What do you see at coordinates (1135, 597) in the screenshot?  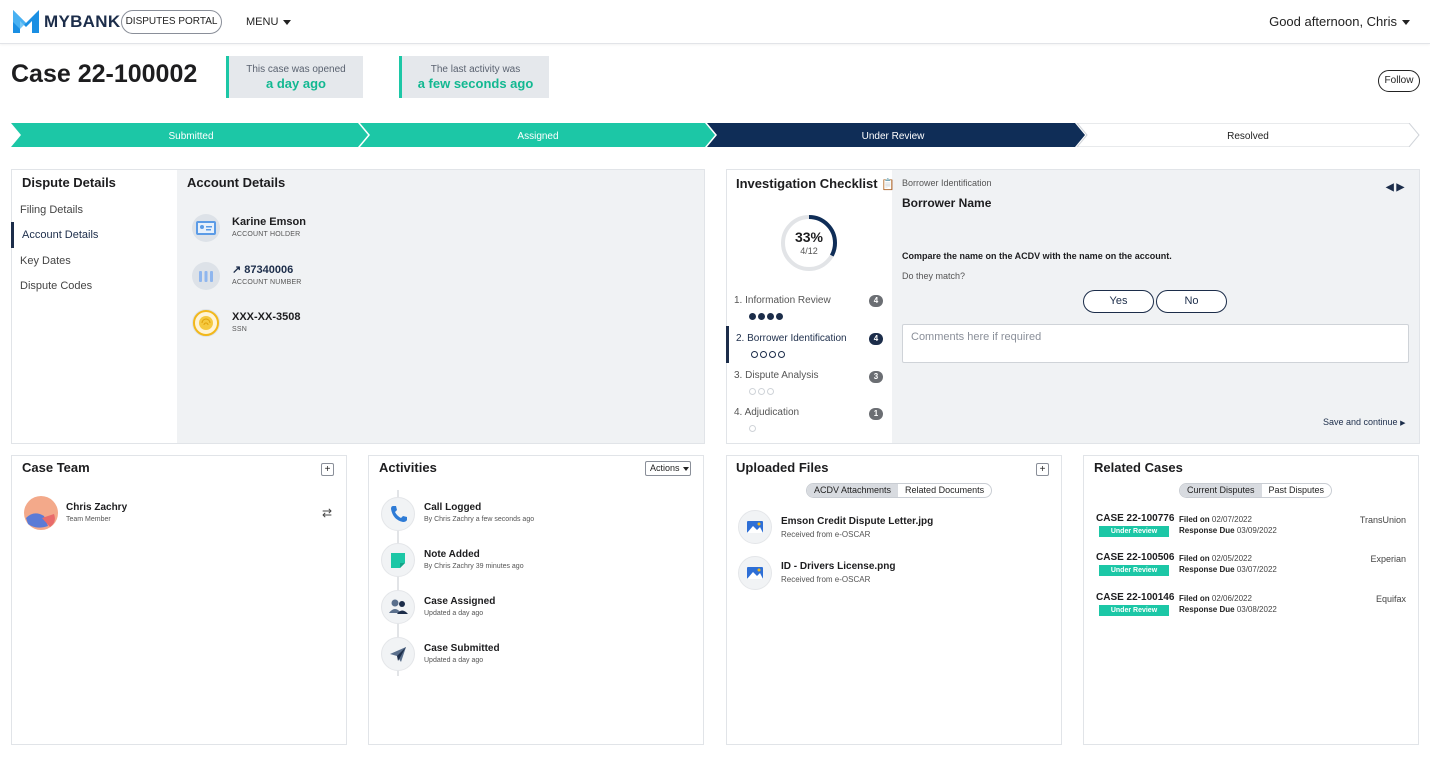 I see `related-case-number: CASE 22-100146` at bounding box center [1135, 597].